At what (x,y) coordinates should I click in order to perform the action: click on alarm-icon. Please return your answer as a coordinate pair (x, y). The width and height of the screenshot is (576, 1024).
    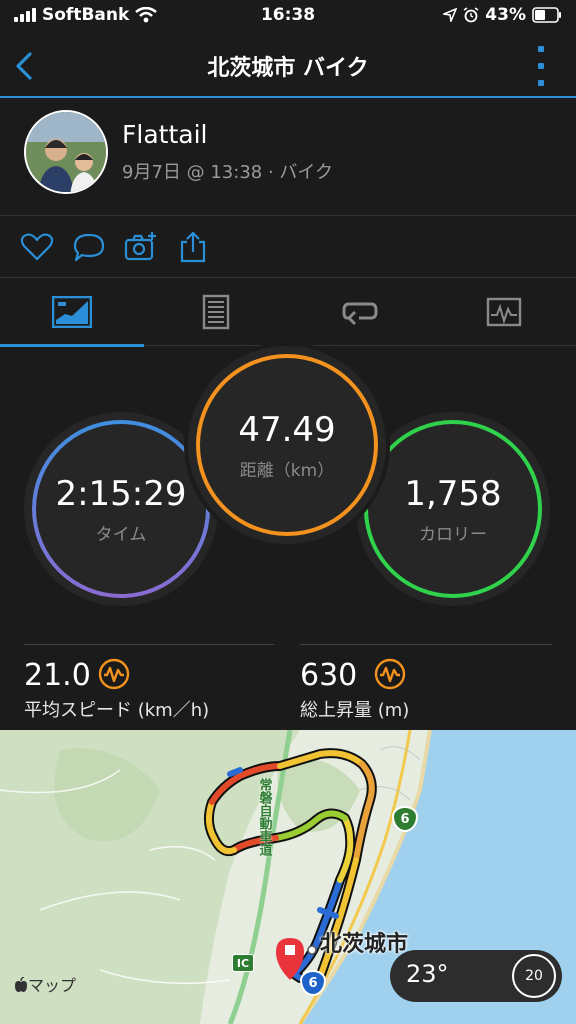
    Looking at the image, I should click on (471, 15).